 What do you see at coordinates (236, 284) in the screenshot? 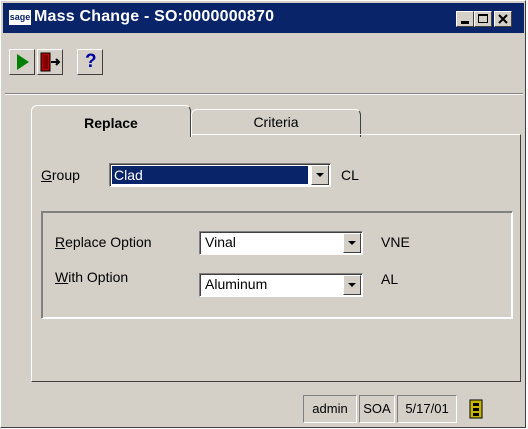
I see `with-option-value: Aluminum` at bounding box center [236, 284].